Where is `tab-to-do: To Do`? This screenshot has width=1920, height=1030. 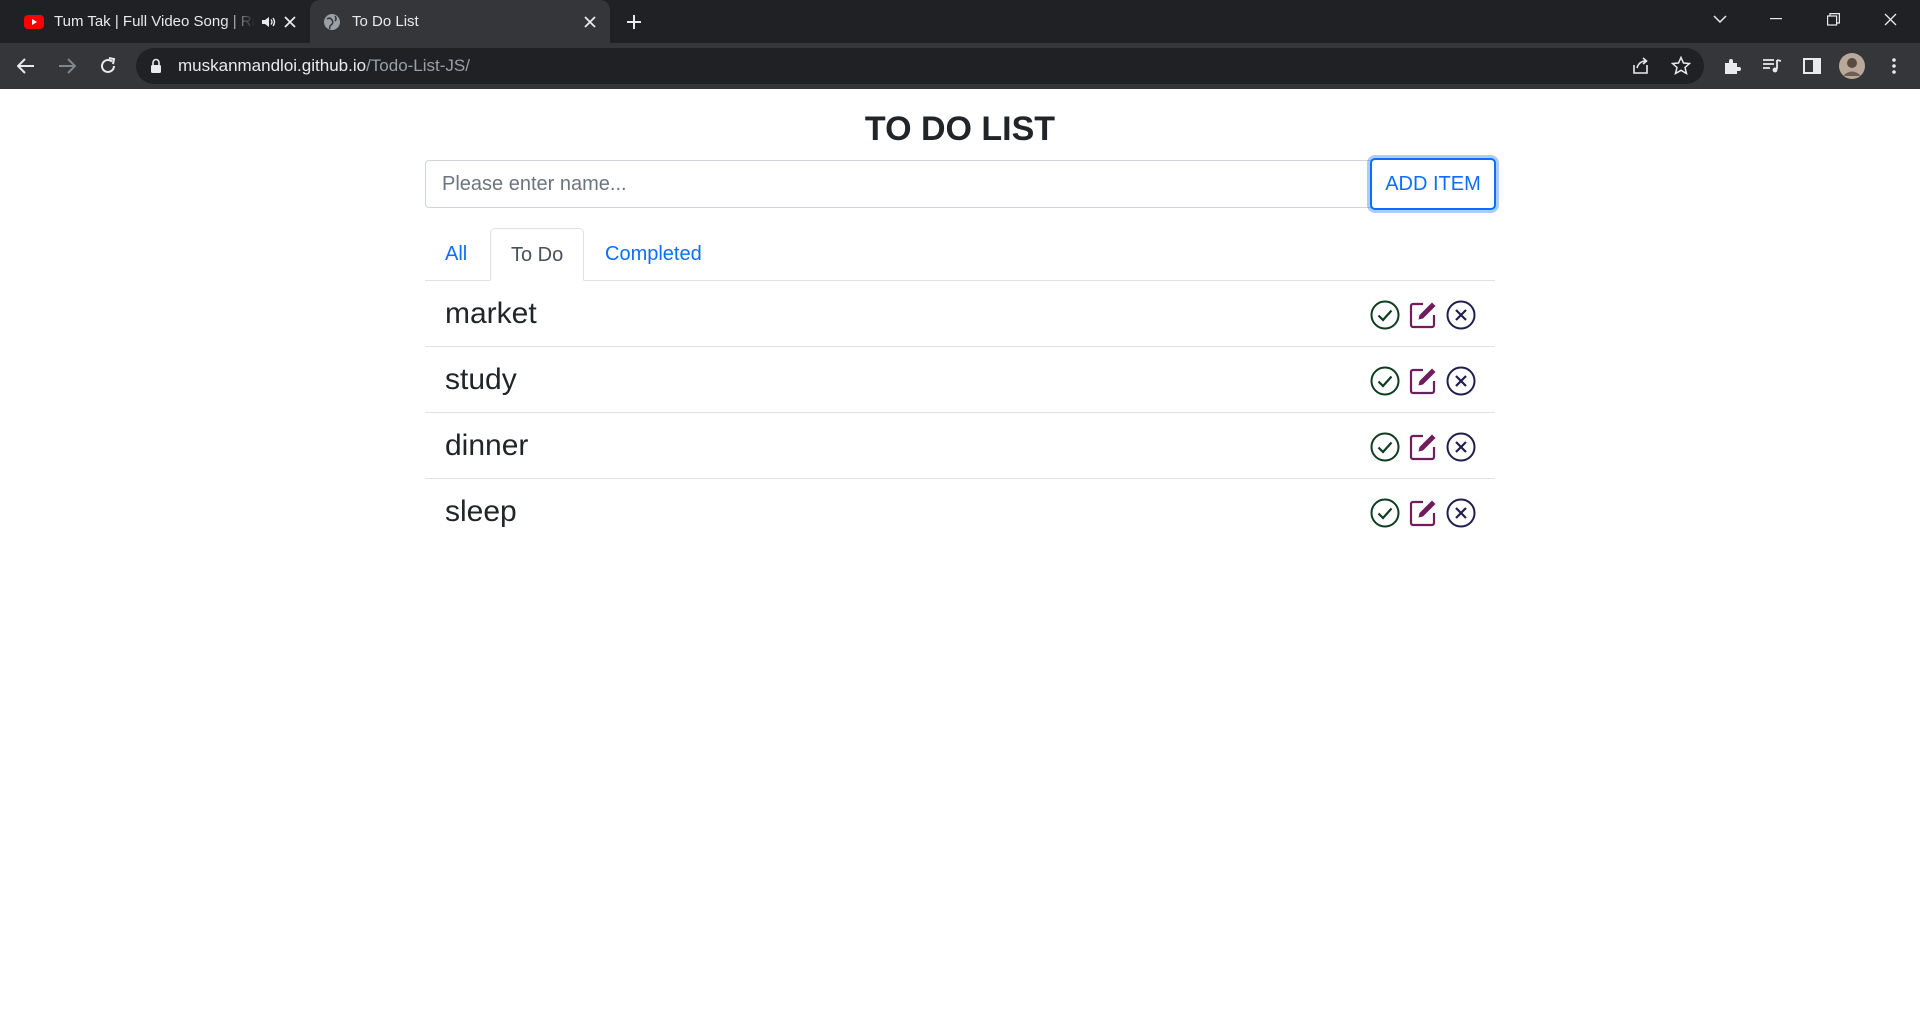 tab-to-do: To Do is located at coordinates (537, 254).